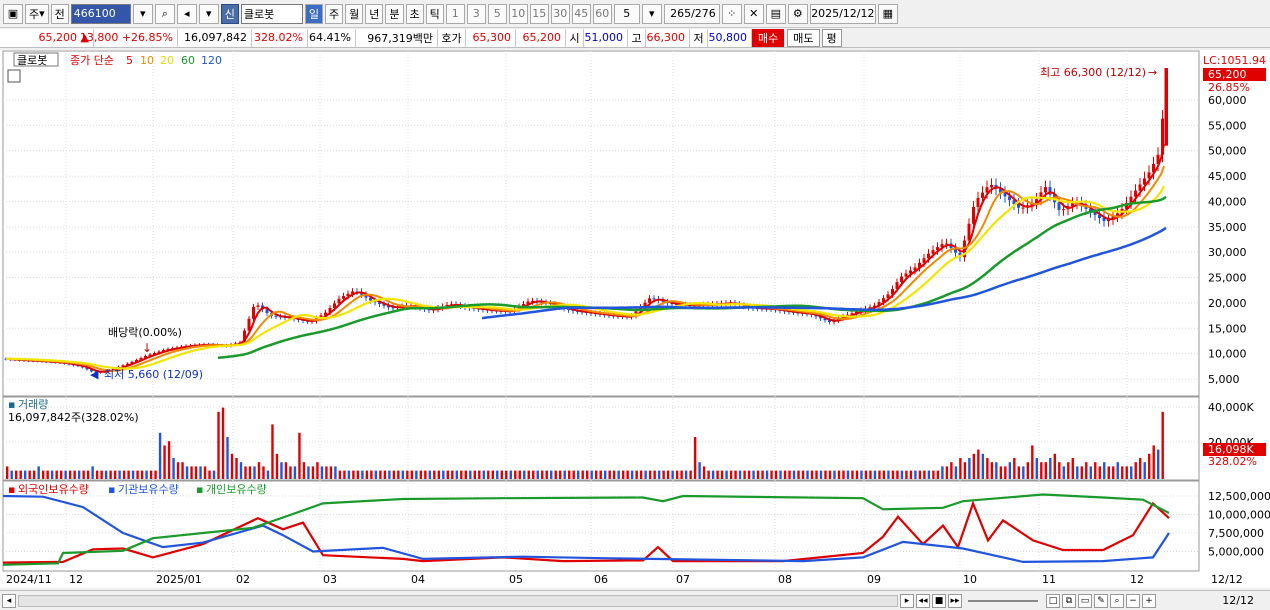 This screenshot has width=1270, height=610. What do you see at coordinates (164, 13) in the screenshot?
I see `search-icon: ⌕` at bounding box center [164, 13].